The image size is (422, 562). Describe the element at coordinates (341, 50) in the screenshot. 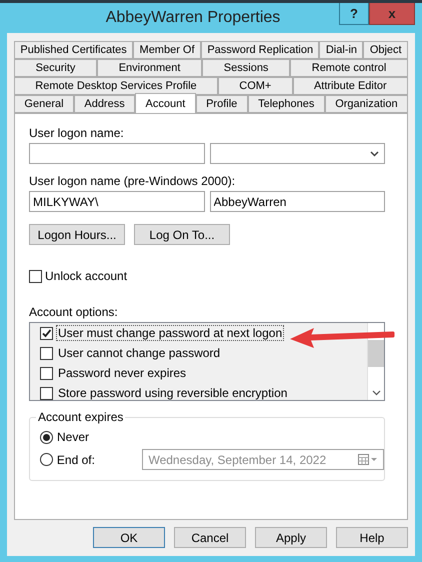

I see `tab: Dial-in` at that location.